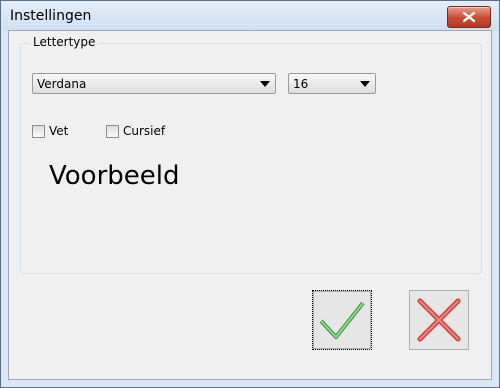  What do you see at coordinates (301, 84) in the screenshot?
I see `font-size-value: 16` at bounding box center [301, 84].